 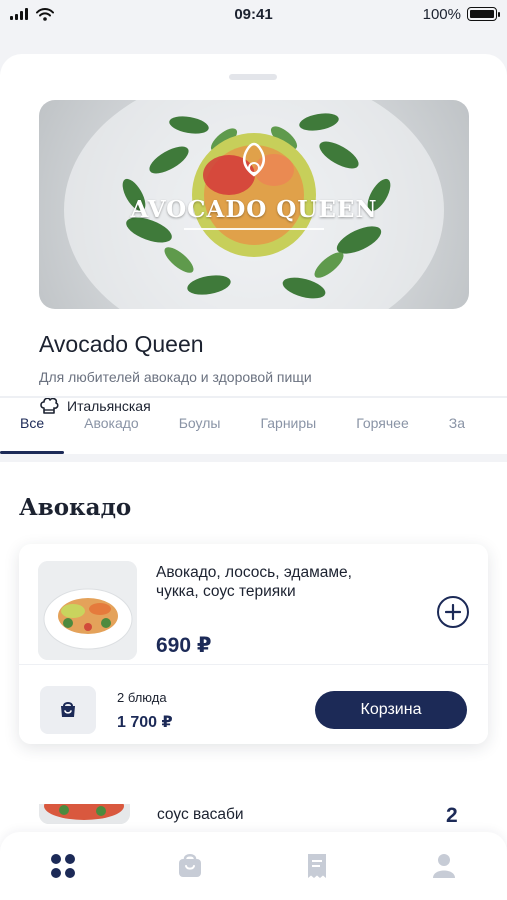 What do you see at coordinates (254, 209) in the screenshot?
I see `hero-logo-text: AVOCADO QUEEN` at bounding box center [254, 209].